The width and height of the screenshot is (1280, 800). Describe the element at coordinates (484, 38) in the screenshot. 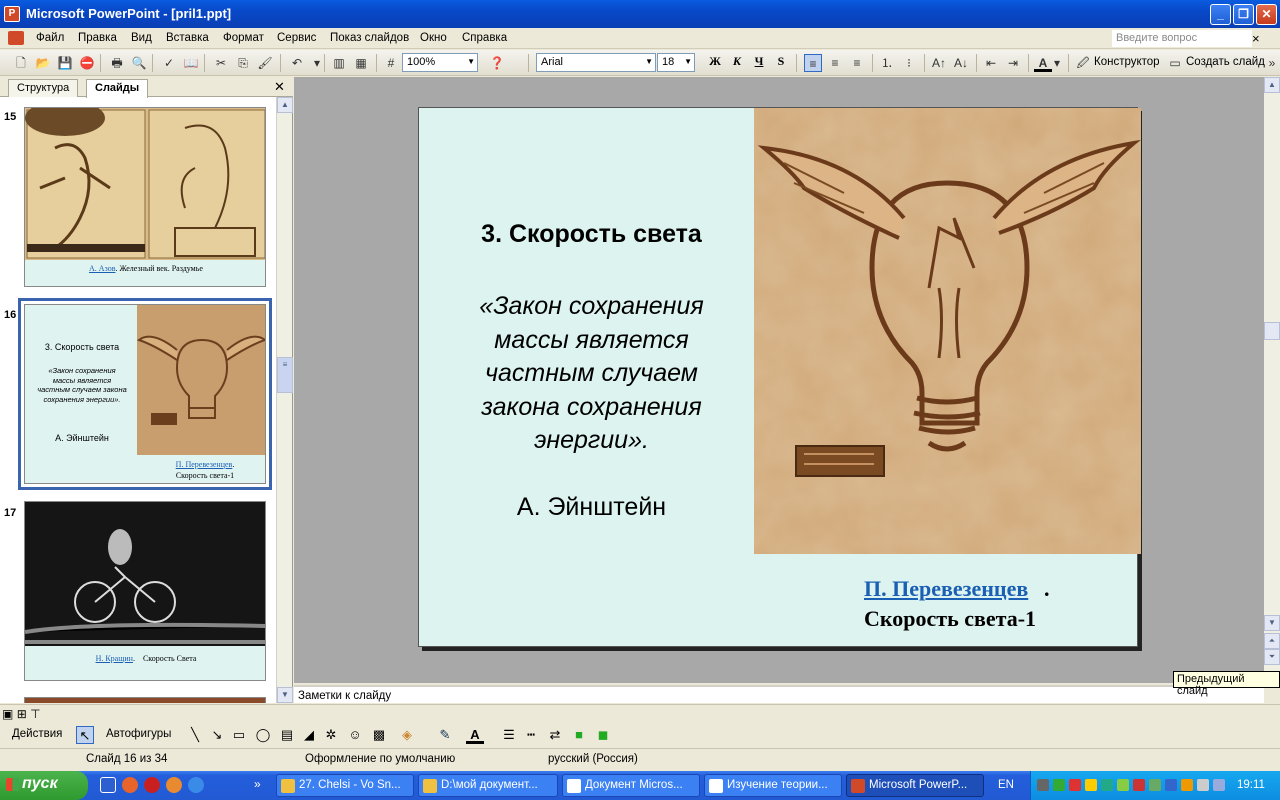

I see `menu-help: Справка` at that location.